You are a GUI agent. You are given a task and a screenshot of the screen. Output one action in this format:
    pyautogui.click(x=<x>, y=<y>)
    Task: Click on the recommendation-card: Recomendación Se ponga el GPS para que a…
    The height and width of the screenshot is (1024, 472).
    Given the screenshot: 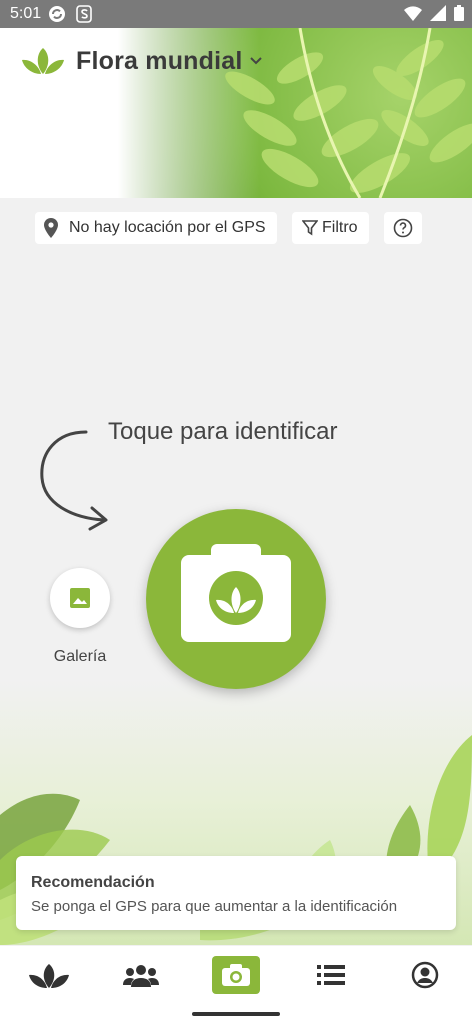 What is the action you would take?
    pyautogui.click(x=236, y=893)
    